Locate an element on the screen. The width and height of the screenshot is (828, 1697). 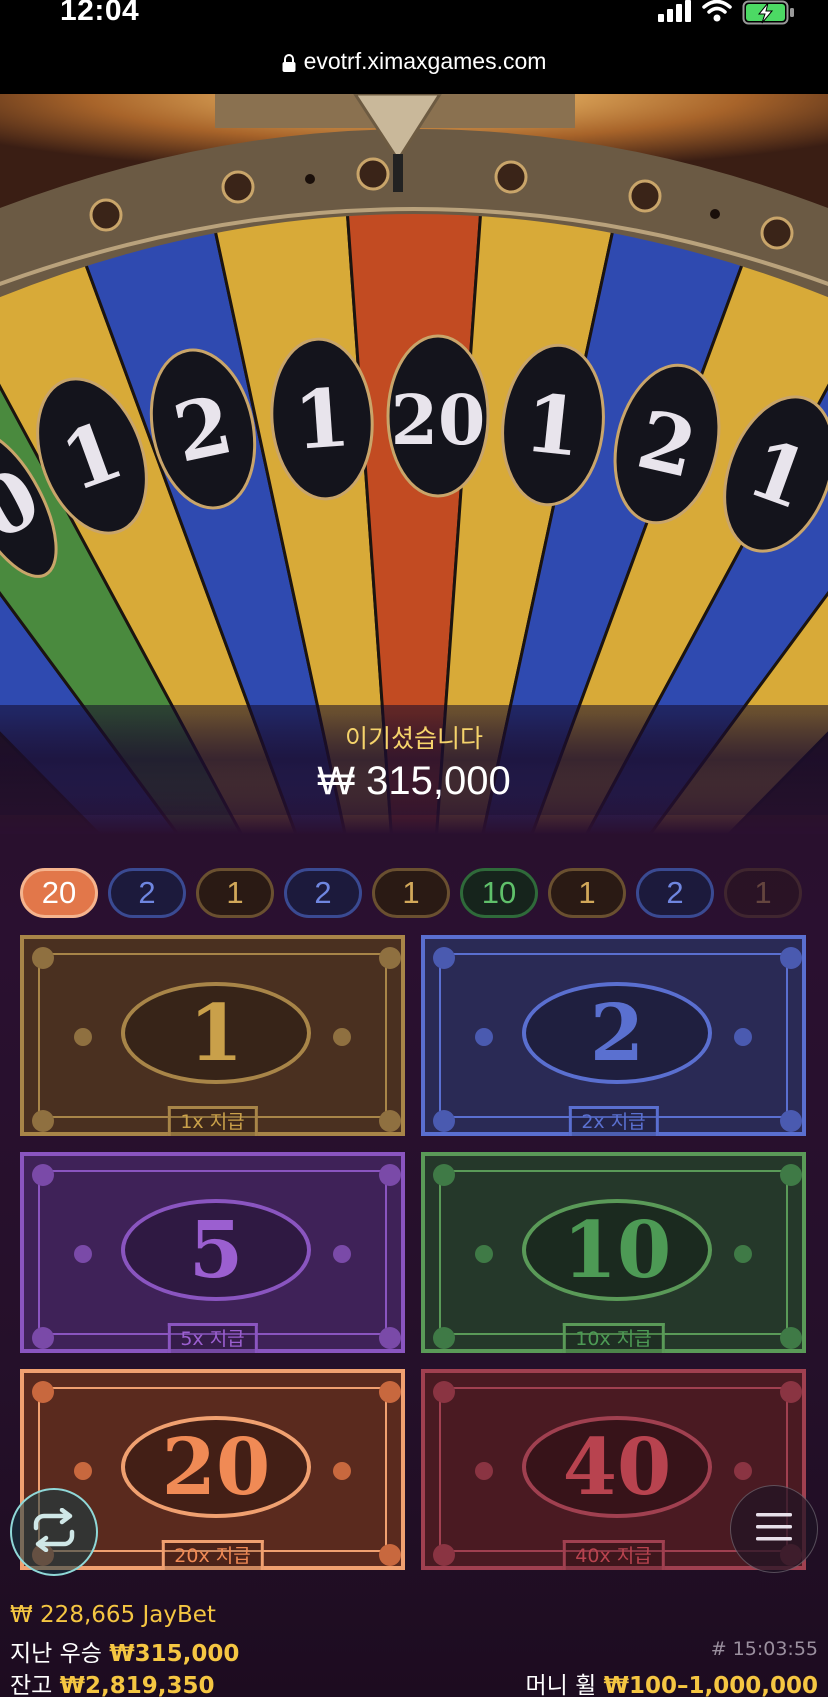
payout-label: 10x 지급 is located at coordinates (613, 1338).